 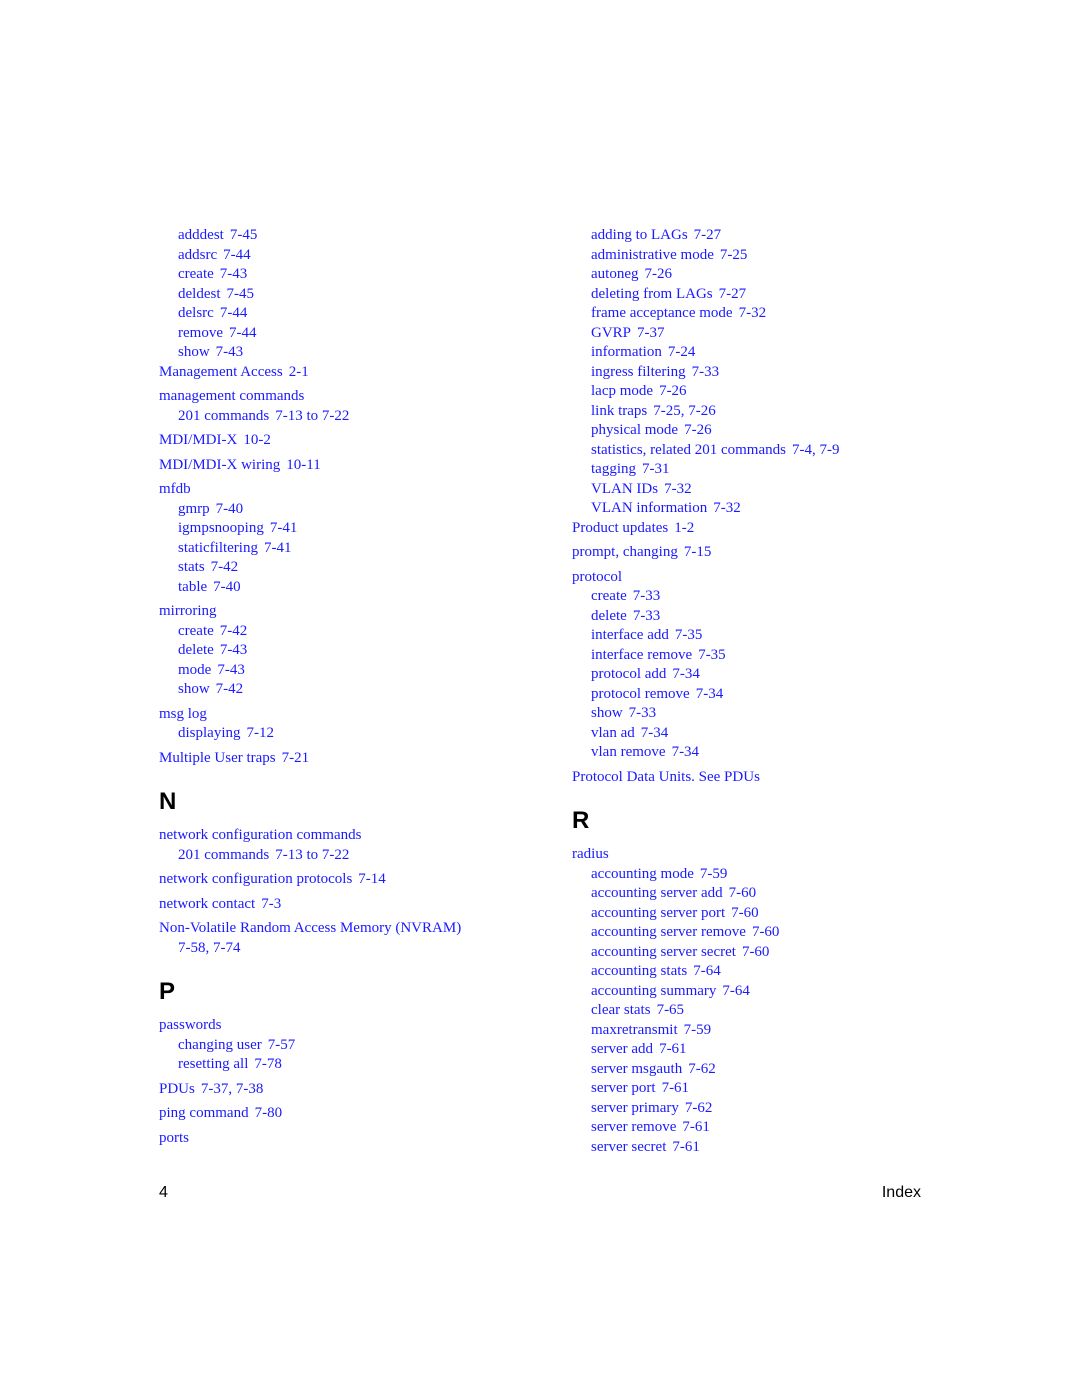 What do you see at coordinates (349, 880) in the screenshot?
I see `index-term: network configuration protocols 7-14` at bounding box center [349, 880].